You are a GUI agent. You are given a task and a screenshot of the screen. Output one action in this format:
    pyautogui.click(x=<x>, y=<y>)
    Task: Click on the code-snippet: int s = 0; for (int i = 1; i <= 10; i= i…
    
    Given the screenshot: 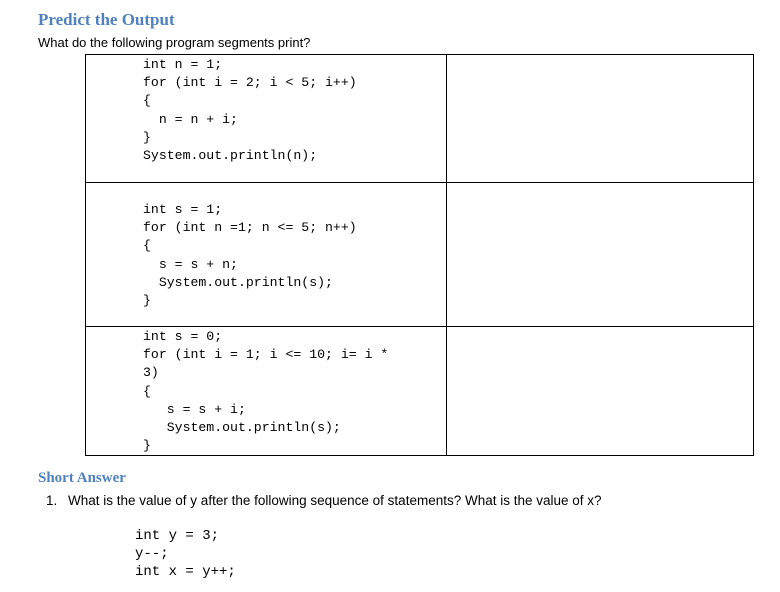 What is the action you would take?
    pyautogui.click(x=266, y=391)
    